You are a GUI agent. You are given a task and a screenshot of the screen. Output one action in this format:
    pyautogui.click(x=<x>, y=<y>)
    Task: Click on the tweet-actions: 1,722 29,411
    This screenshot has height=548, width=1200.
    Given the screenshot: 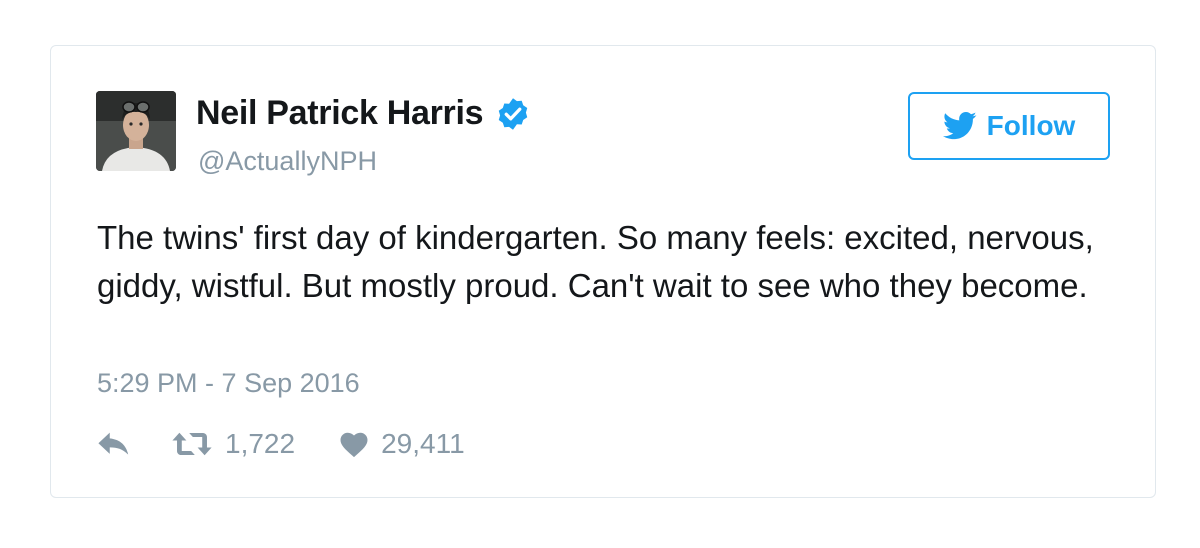 What is the action you would take?
    pyautogui.click(x=281, y=444)
    